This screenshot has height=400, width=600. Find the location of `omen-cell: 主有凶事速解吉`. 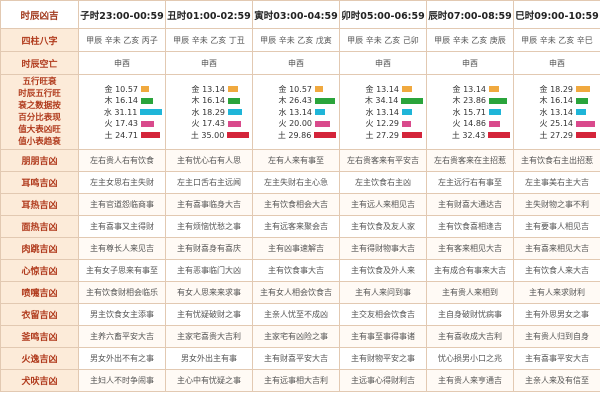

omen-cell: 主有凶事速解吉 is located at coordinates (296, 248).